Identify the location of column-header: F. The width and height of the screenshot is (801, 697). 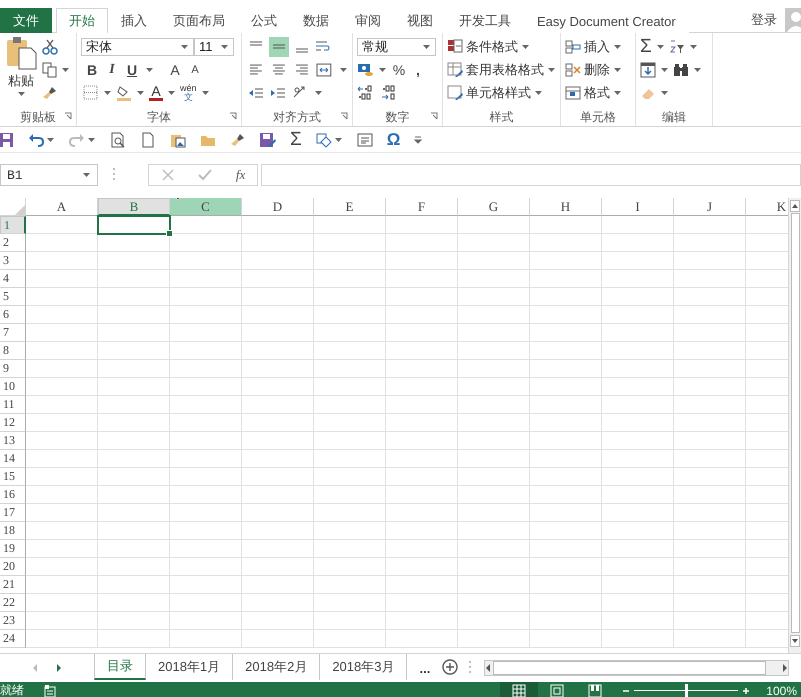
(422, 207).